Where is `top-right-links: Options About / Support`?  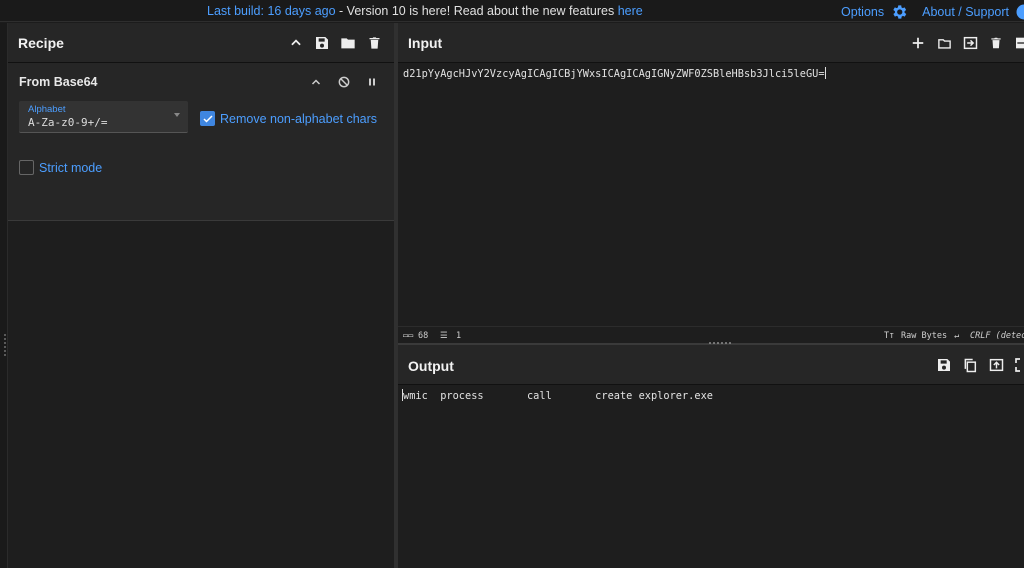 top-right-links: Options About / Support is located at coordinates (932, 12).